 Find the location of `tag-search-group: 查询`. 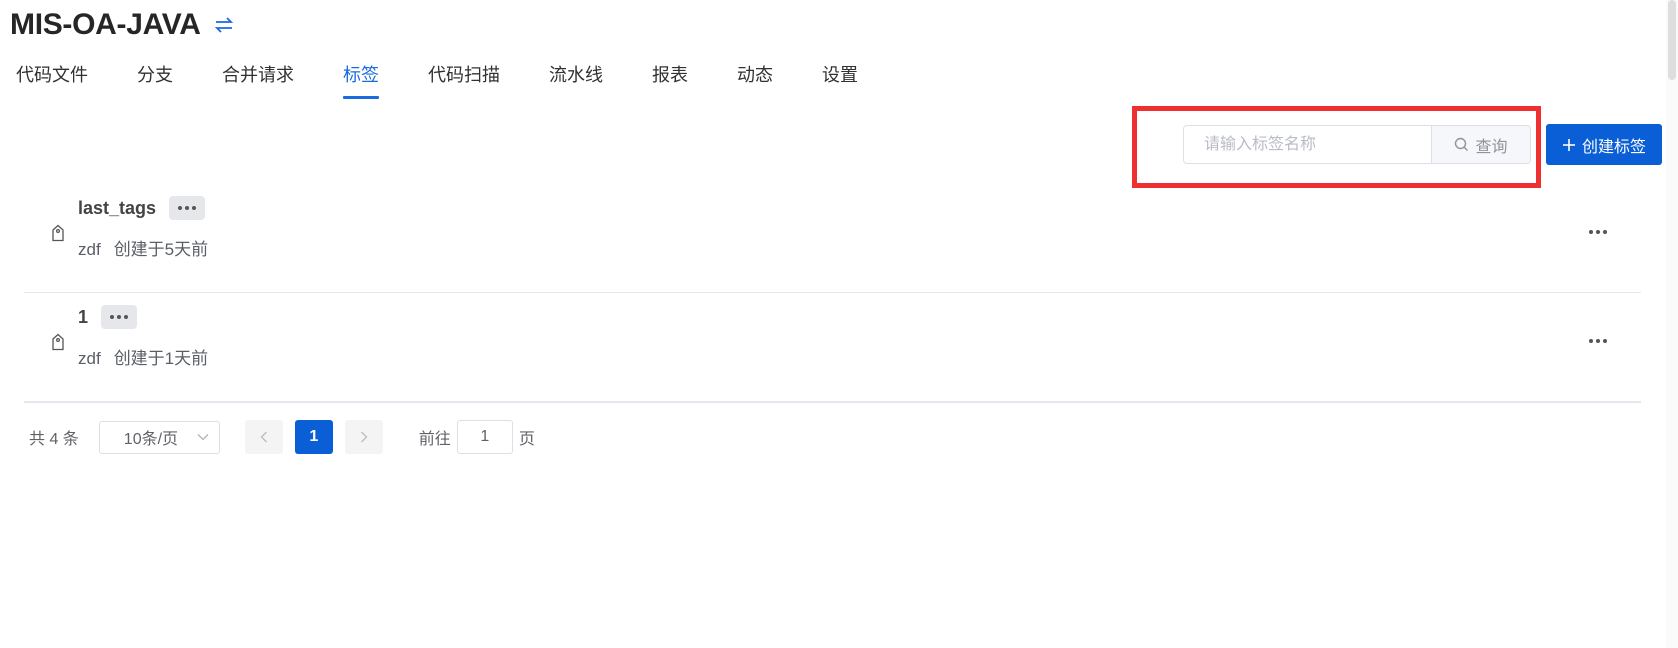

tag-search-group: 查询 is located at coordinates (1357, 144).